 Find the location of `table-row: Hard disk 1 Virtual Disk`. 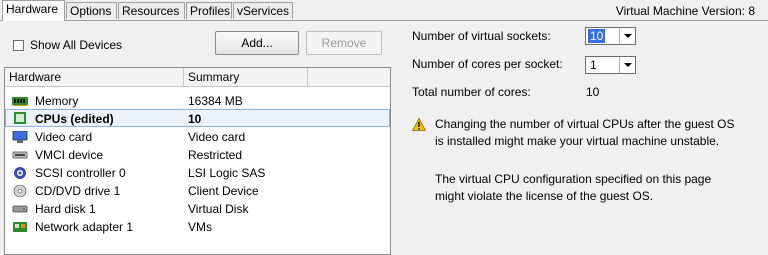

table-row: Hard disk 1 Virtual Disk is located at coordinates (197, 209).